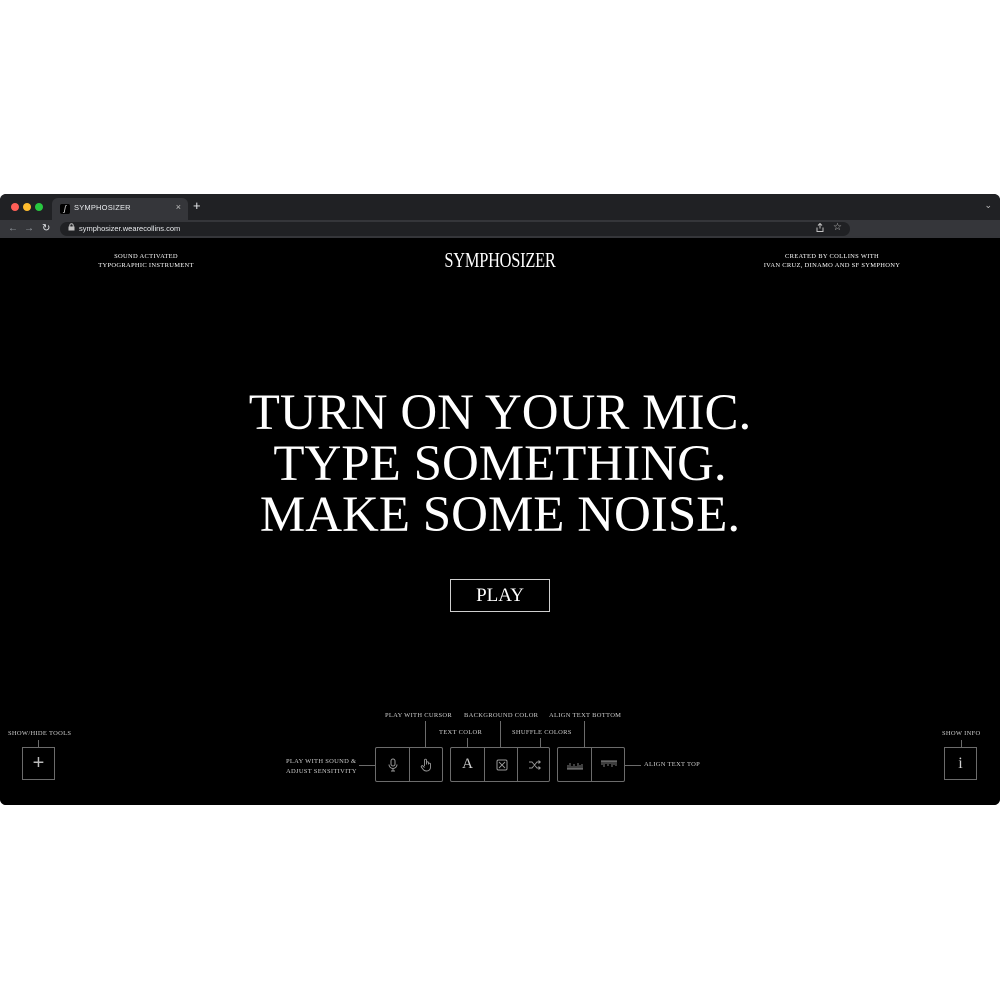 Image resolution: width=1000 pixels, height=1000 pixels. I want to click on letter-a-icon: A, so click(467, 764).